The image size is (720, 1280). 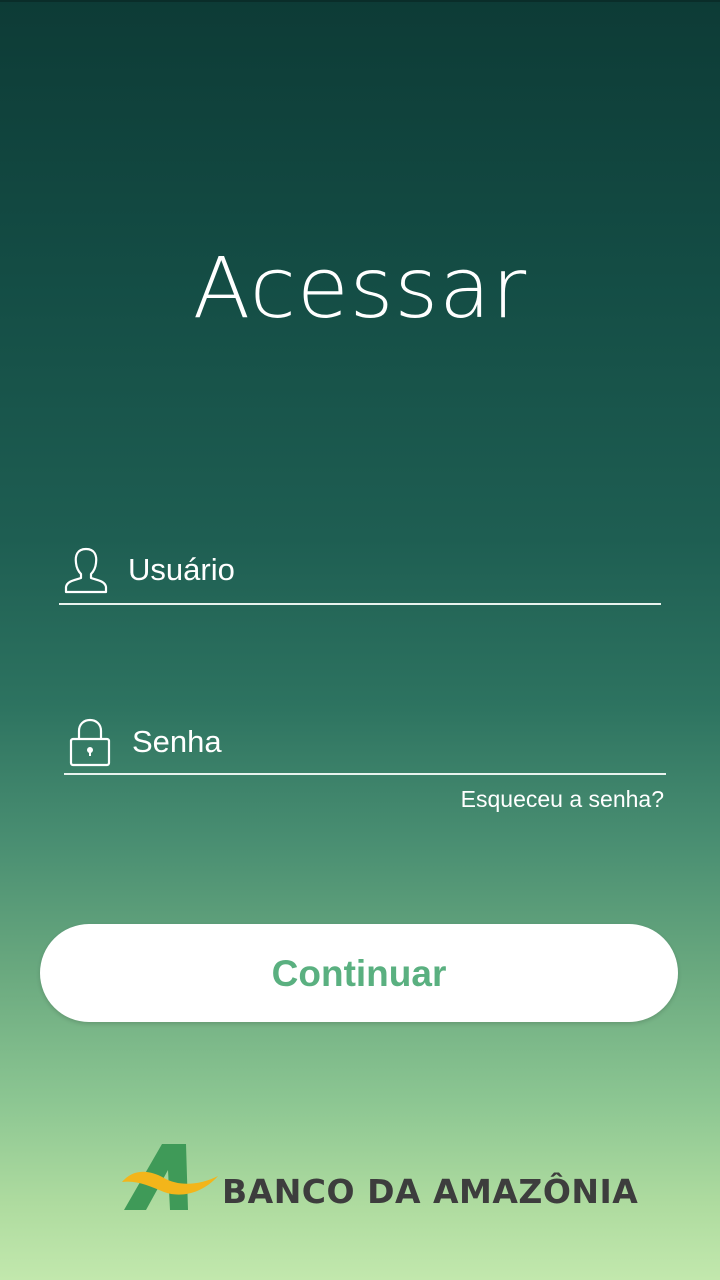 What do you see at coordinates (360, 604) in the screenshot?
I see `username-underline` at bounding box center [360, 604].